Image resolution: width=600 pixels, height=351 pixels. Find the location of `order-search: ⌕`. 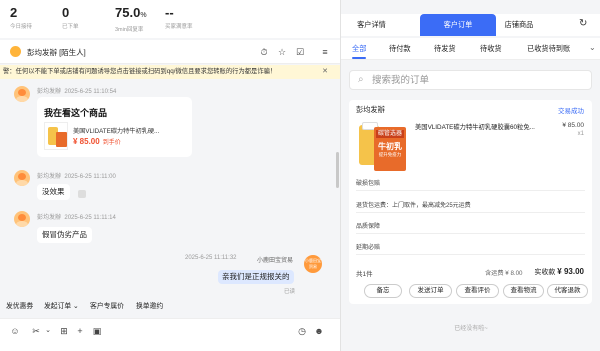

order-search: ⌕ is located at coordinates (470, 80).